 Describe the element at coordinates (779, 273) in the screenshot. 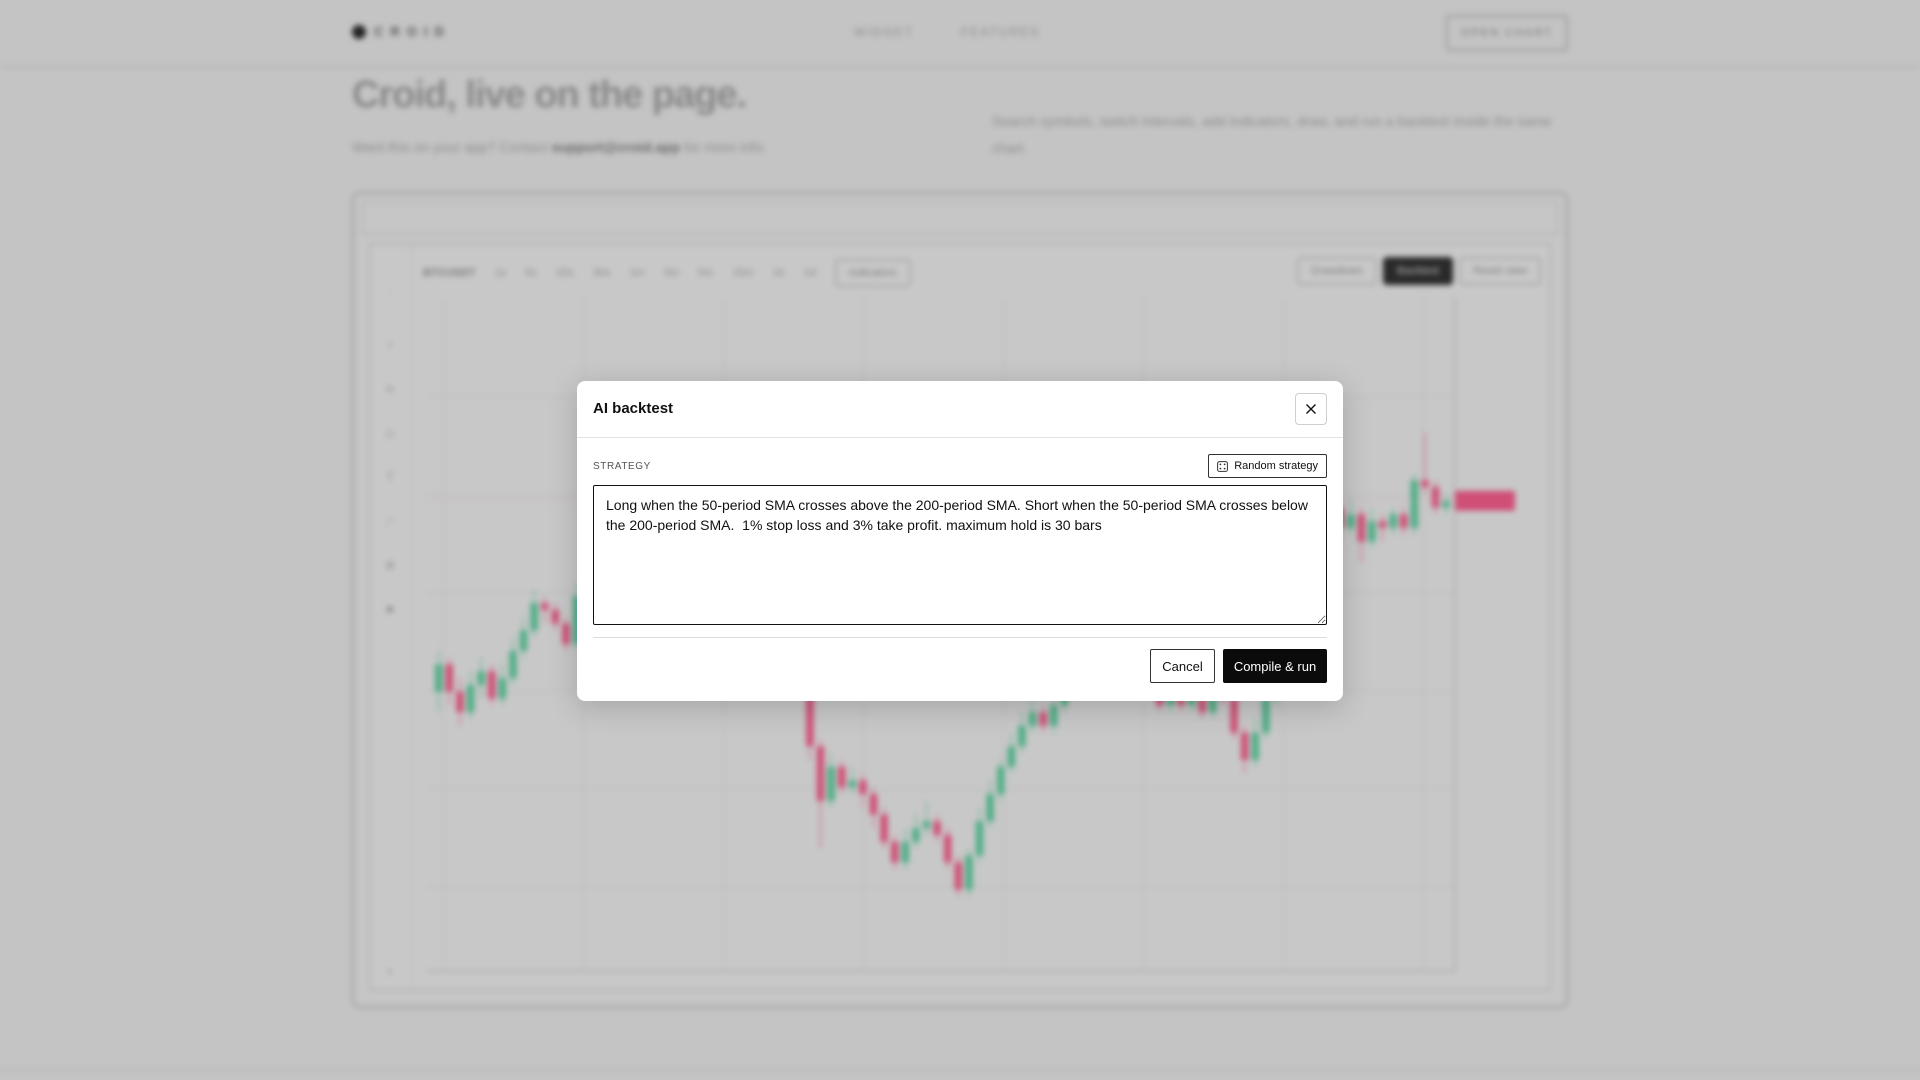

I see `interval-1h: 1h` at that location.